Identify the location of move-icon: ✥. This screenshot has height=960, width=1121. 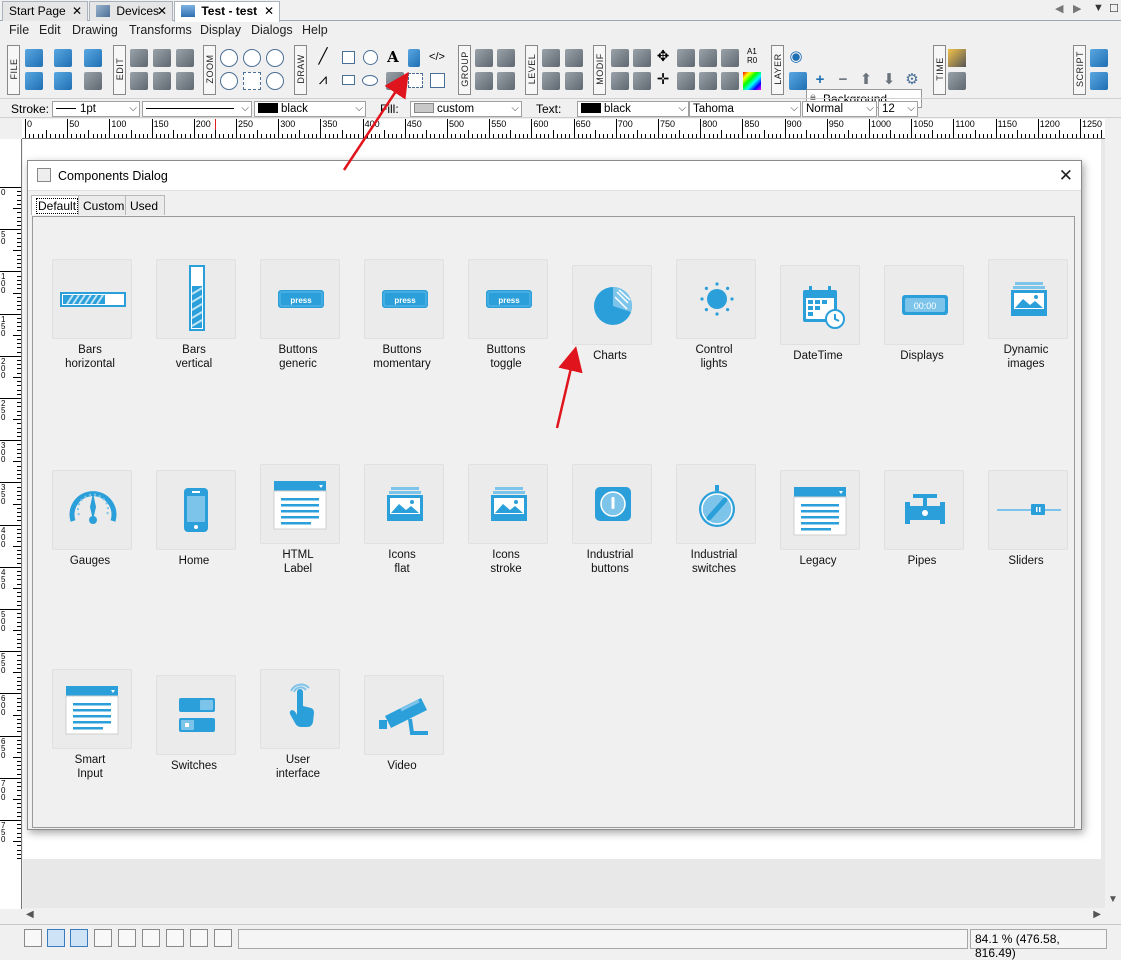
(663, 57).